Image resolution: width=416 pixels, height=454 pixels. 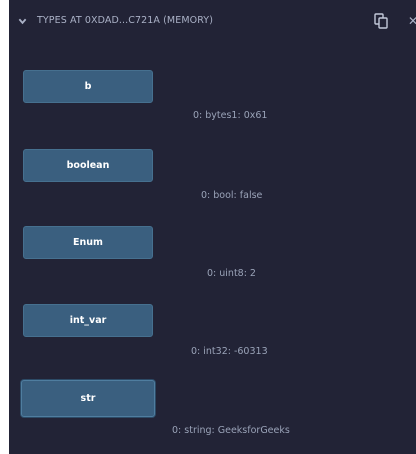 I want to click on variable-value-boolean: 0: bool: false, so click(x=232, y=195).